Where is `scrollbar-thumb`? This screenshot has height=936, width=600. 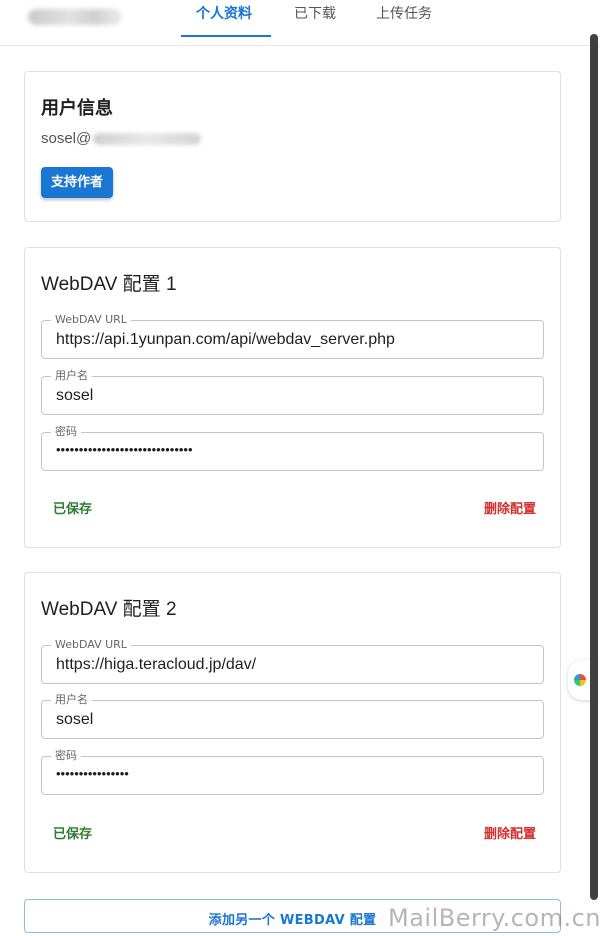 scrollbar-thumb is located at coordinates (594, 467).